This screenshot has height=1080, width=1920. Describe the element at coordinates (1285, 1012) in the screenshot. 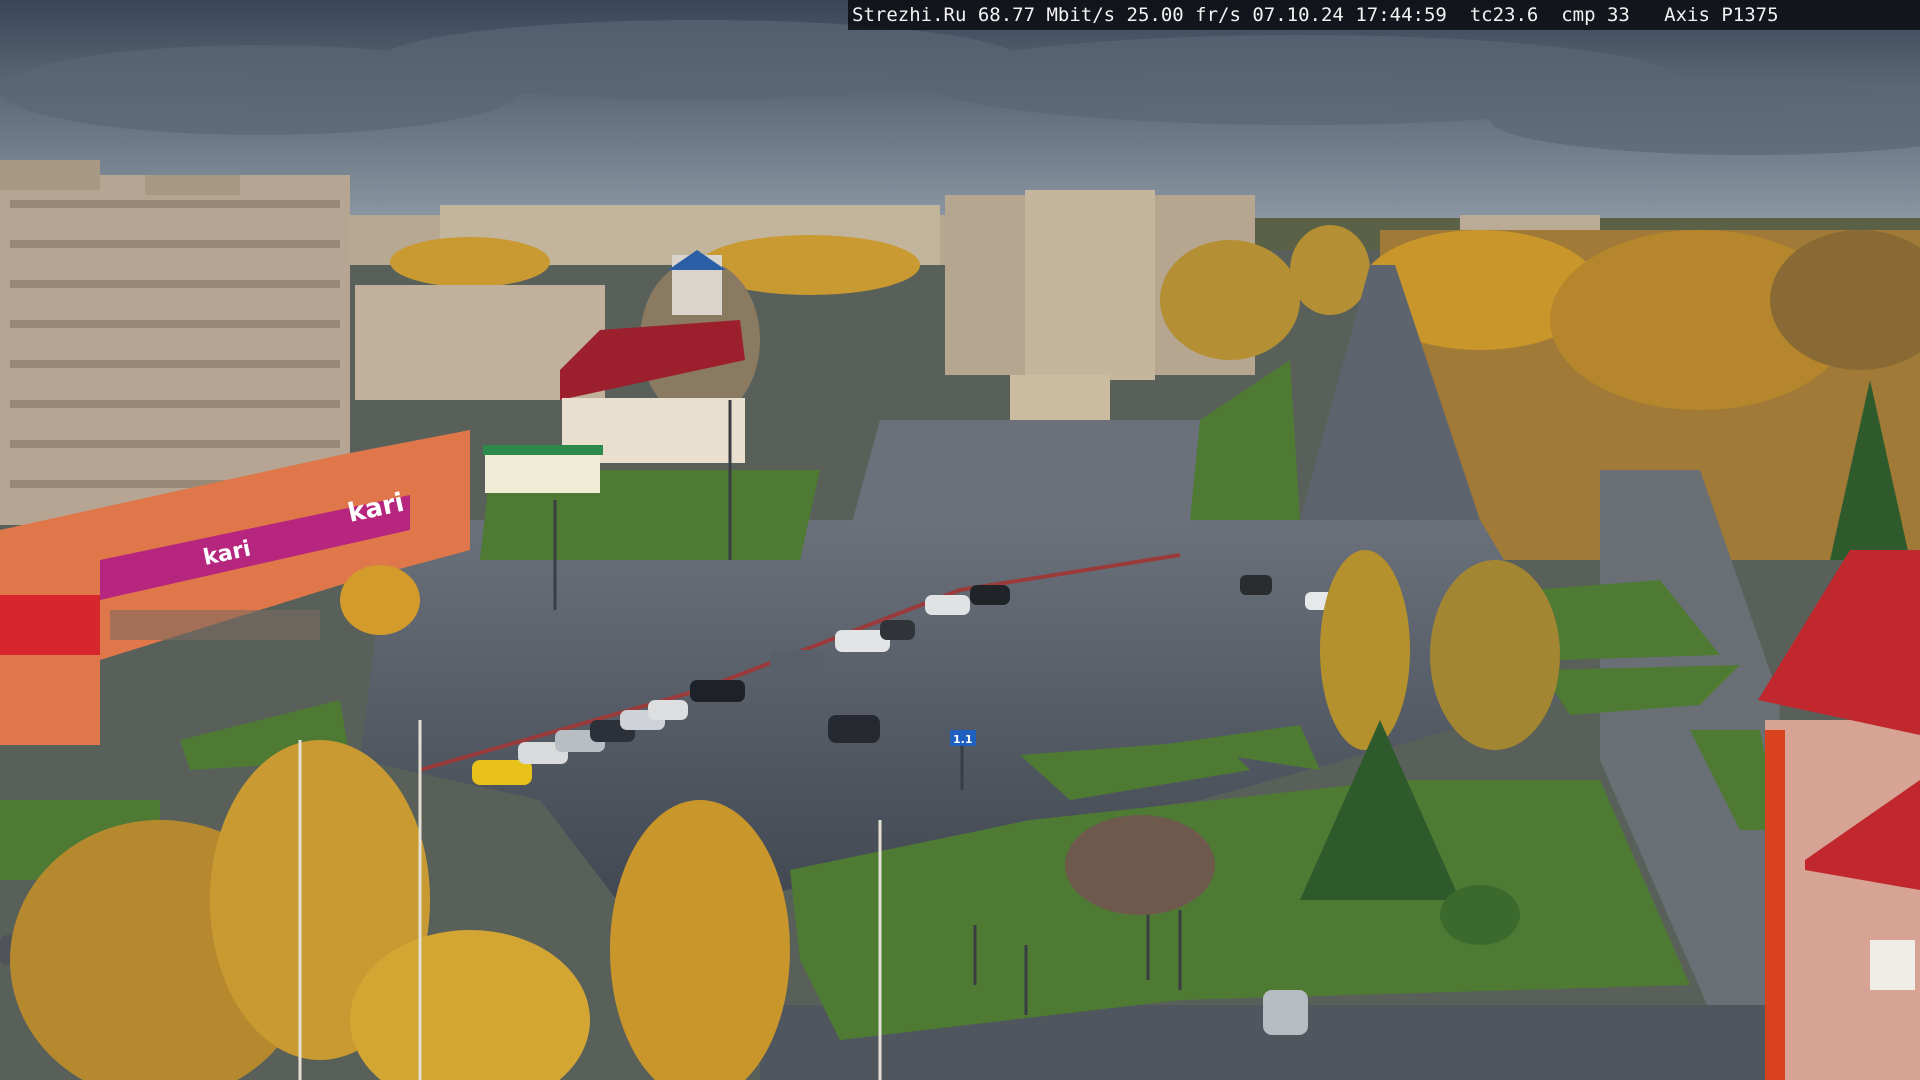

I see `car-bottom-silver` at that location.